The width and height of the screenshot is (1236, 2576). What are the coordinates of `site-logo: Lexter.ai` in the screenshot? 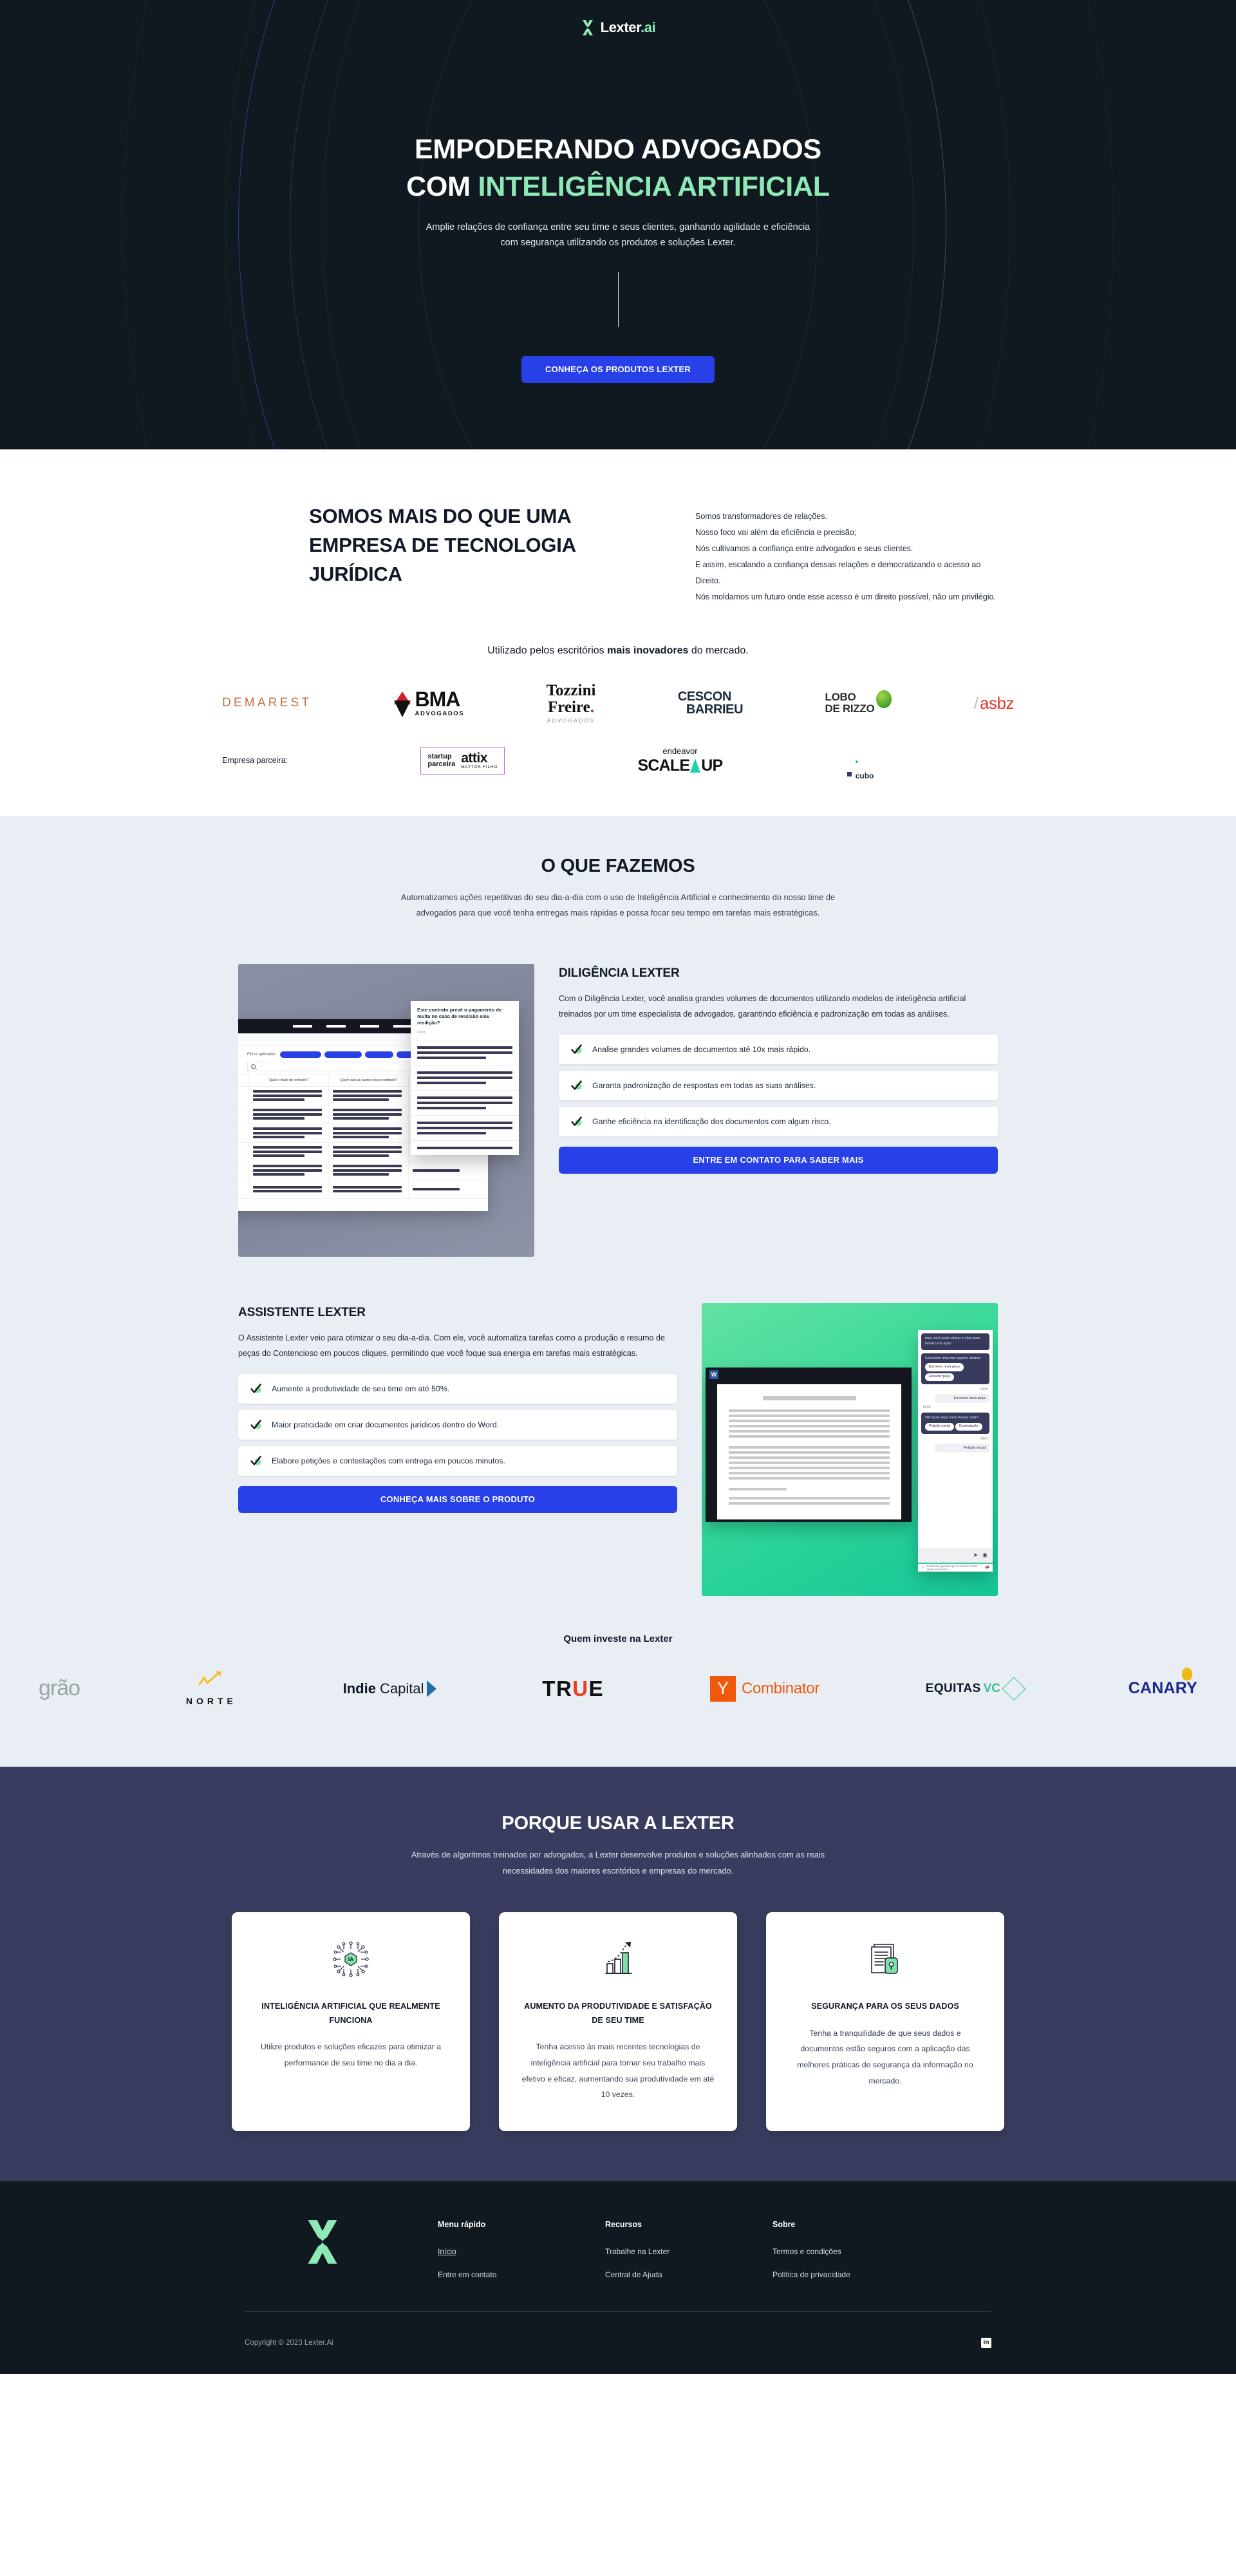 It's located at (618, 27).